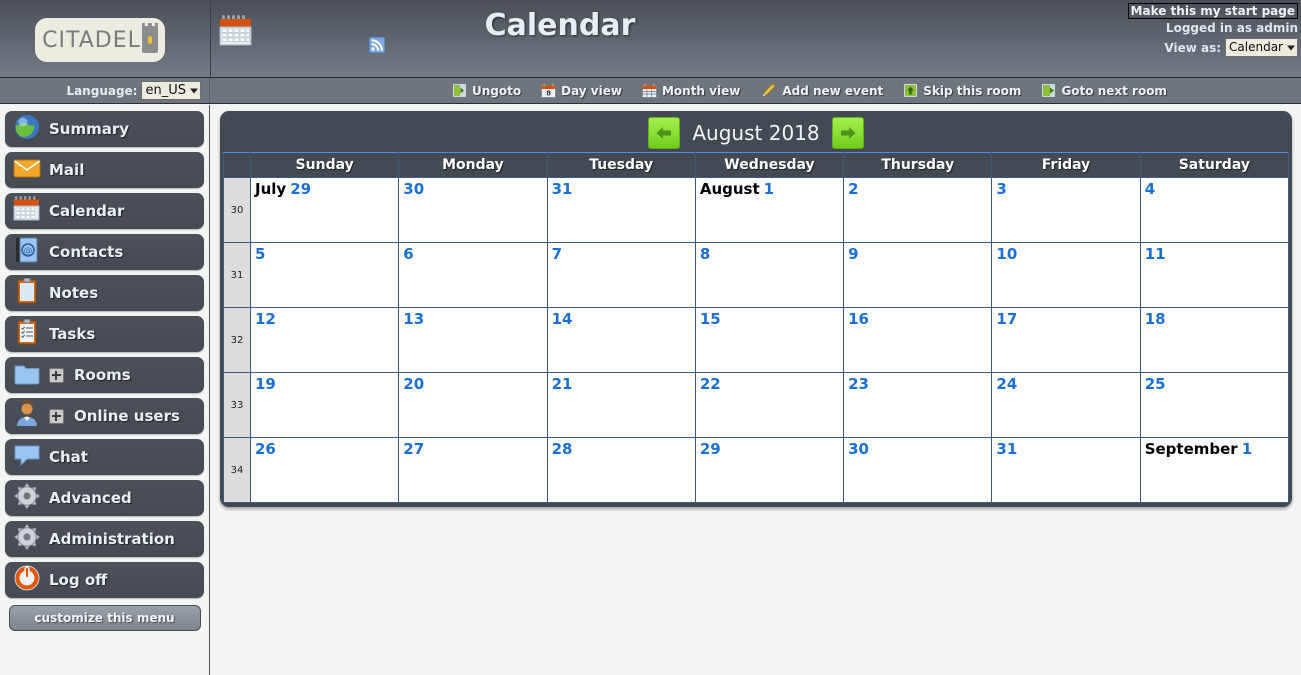  I want to click on day-number-link: 20, so click(413, 384).